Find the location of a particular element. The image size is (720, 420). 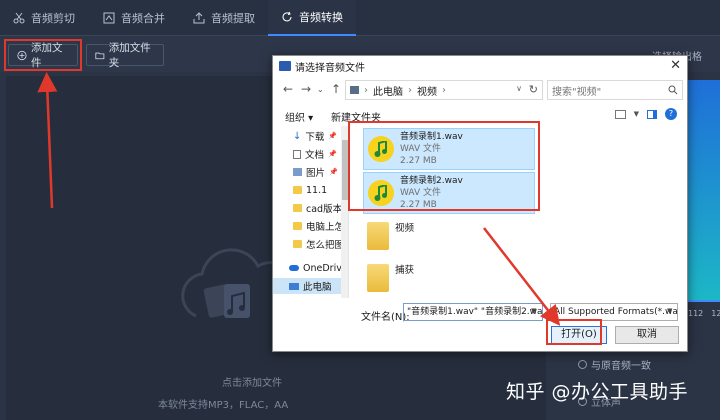

filename-input: "音频录制1.wav" "音频录制2.wav" is located at coordinates (473, 312).